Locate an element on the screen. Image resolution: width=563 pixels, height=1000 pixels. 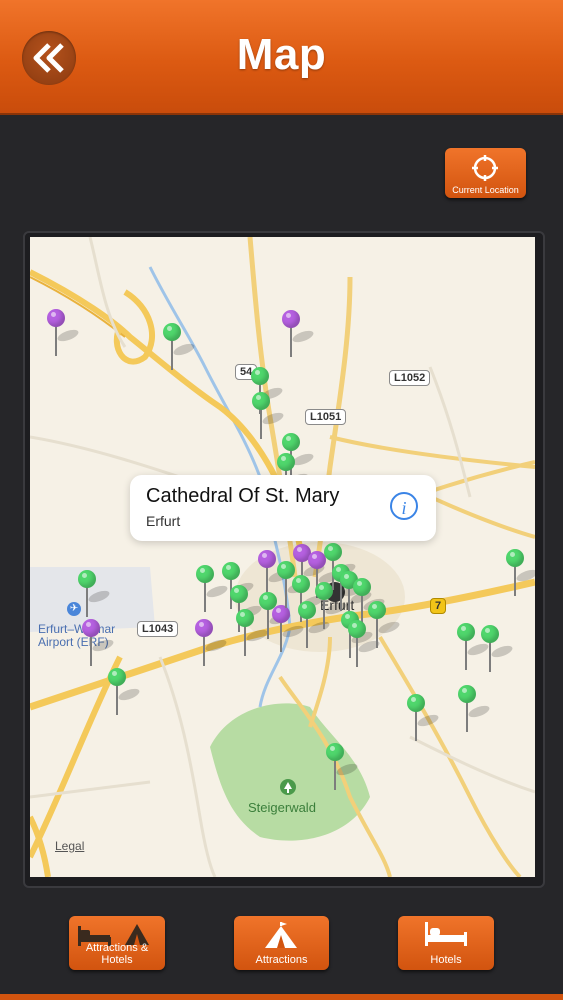
current-location-button: Current Location is located at coordinates (485, 173).